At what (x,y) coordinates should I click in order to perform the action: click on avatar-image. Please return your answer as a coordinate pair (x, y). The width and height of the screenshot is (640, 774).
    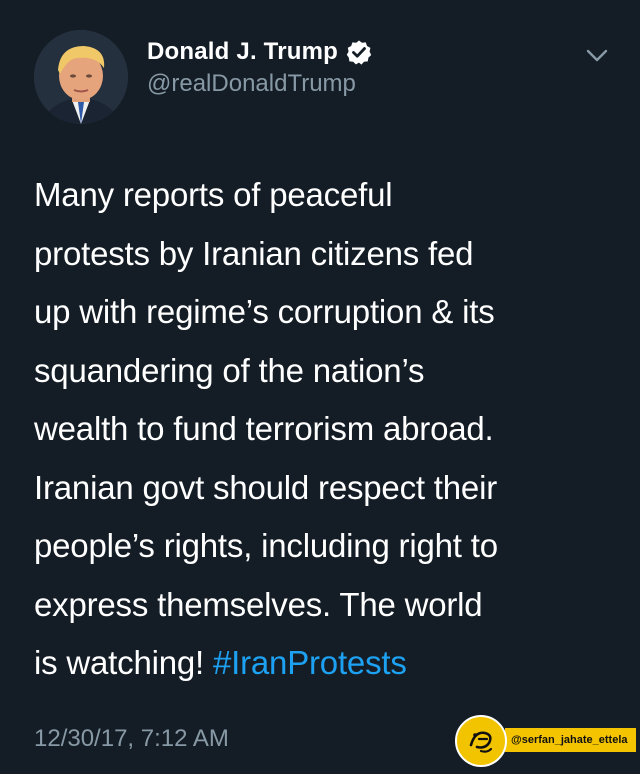
    Looking at the image, I should click on (81, 77).